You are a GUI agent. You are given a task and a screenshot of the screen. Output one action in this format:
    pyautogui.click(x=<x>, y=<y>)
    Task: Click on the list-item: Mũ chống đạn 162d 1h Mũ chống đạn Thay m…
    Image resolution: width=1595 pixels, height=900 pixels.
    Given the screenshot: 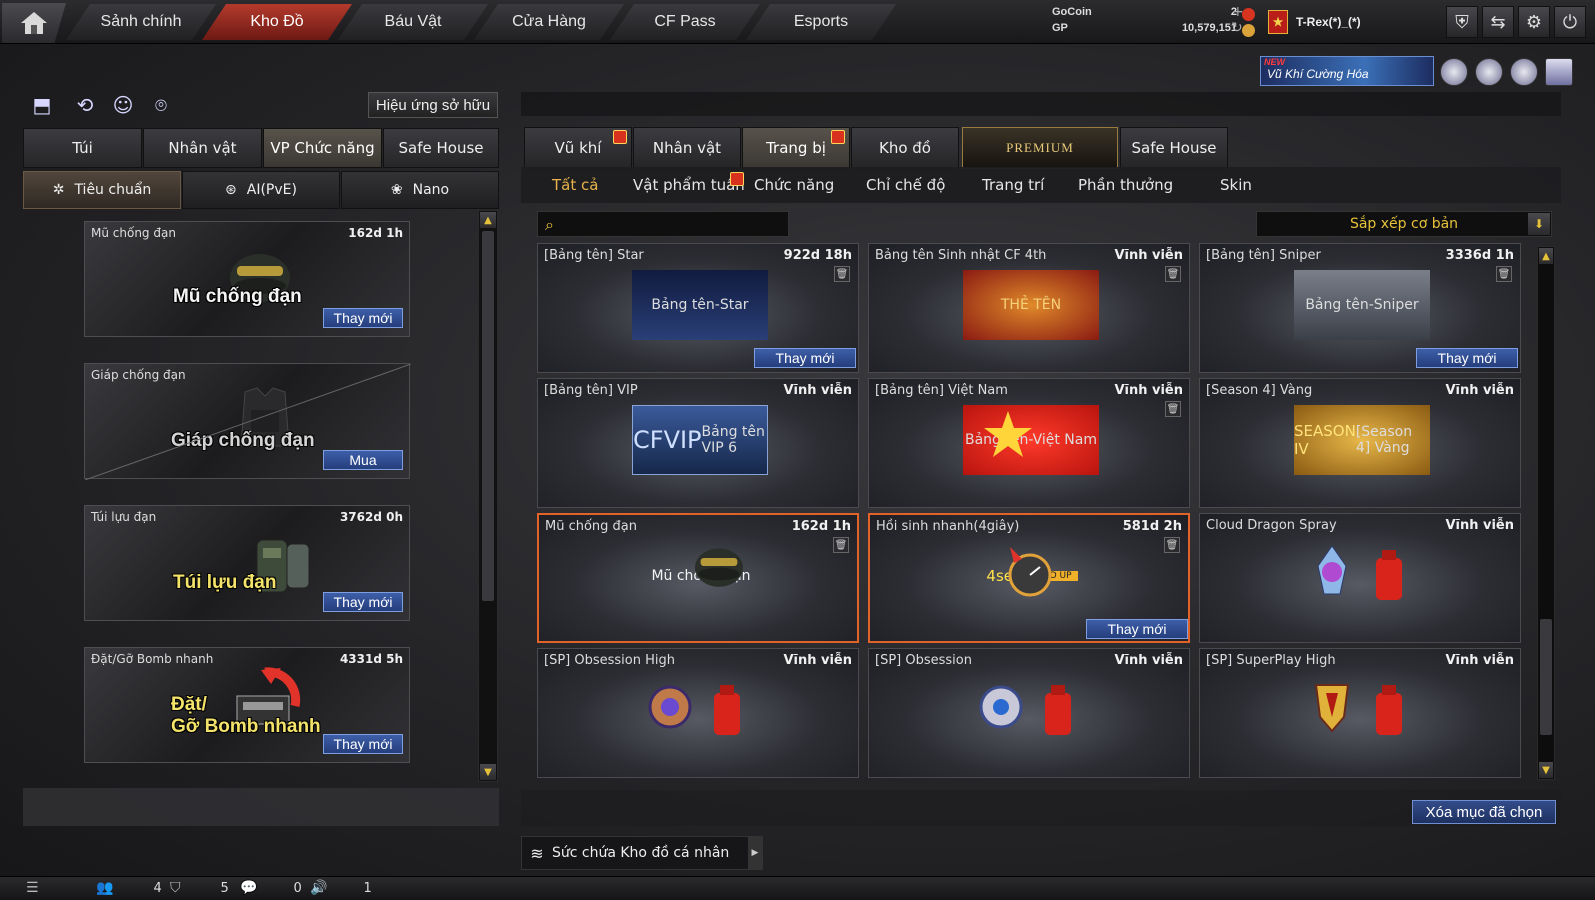 What is the action you would take?
    pyautogui.click(x=247, y=279)
    